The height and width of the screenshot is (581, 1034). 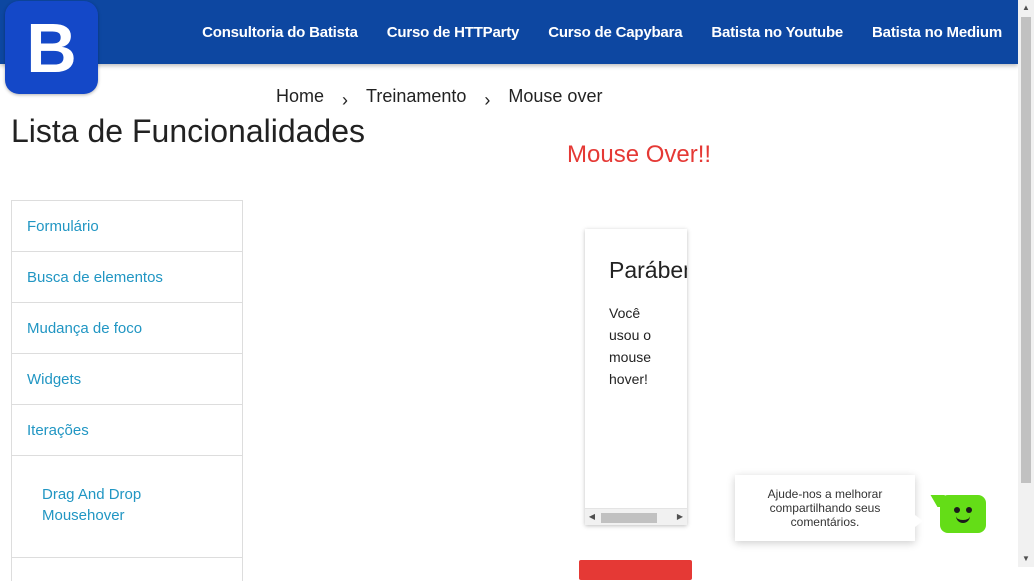 I want to click on card-title: Parábens, so click(x=648, y=270).